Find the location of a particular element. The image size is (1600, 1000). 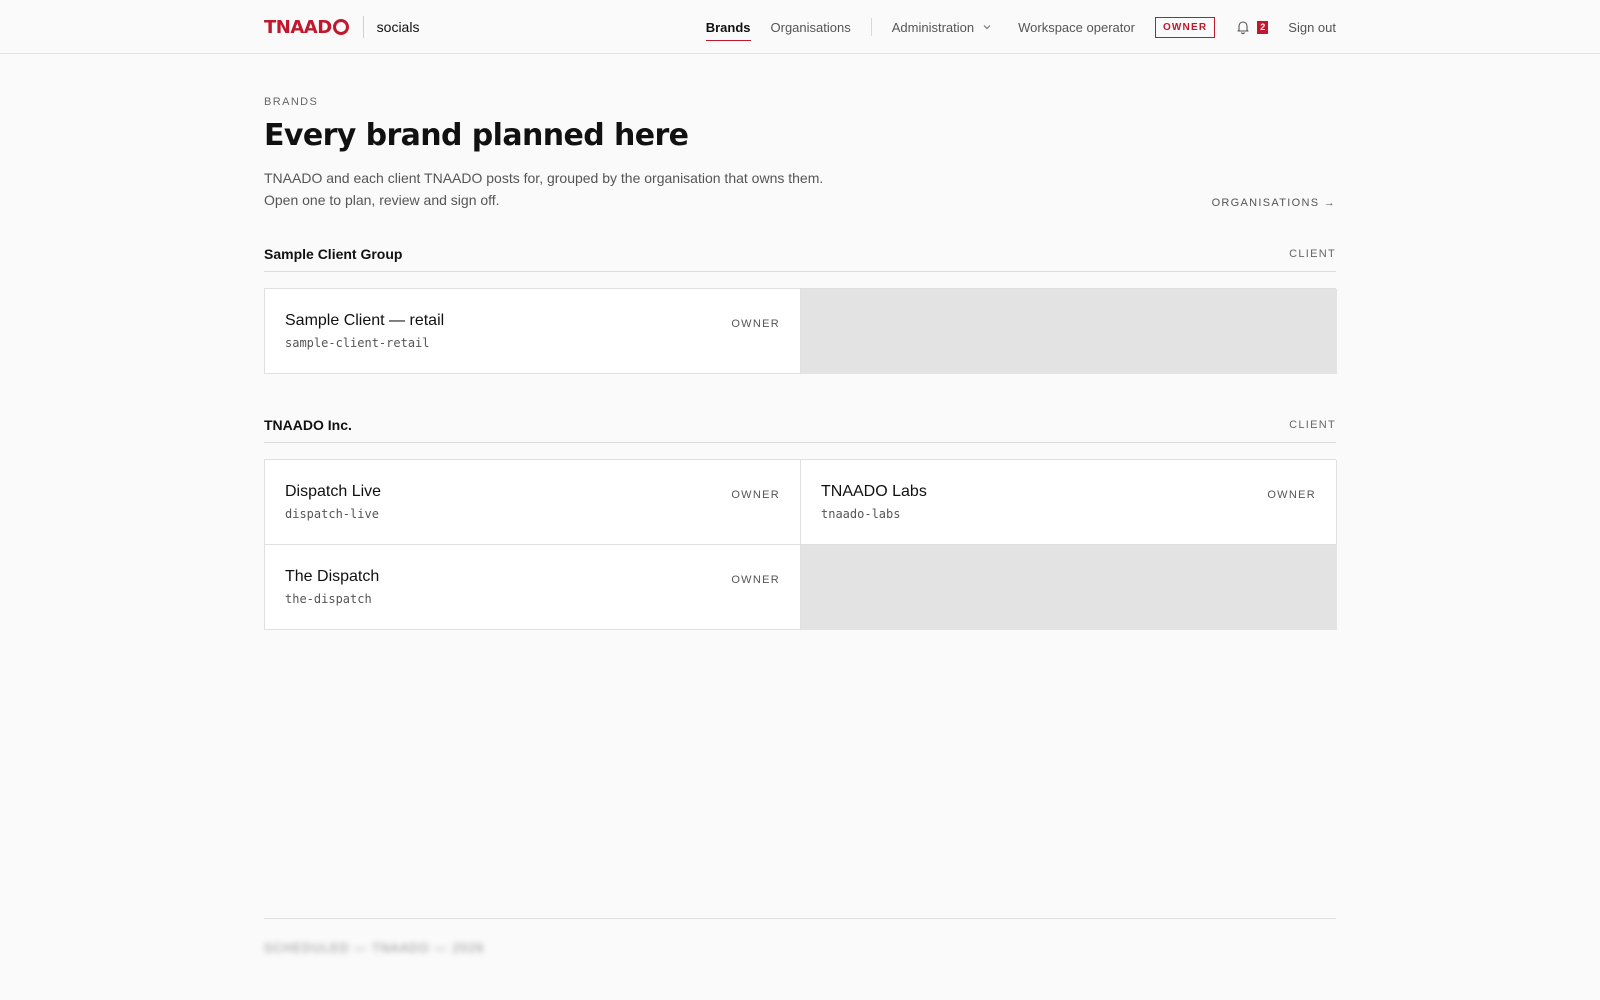

group-name: TNAADO Inc. is located at coordinates (308, 424).